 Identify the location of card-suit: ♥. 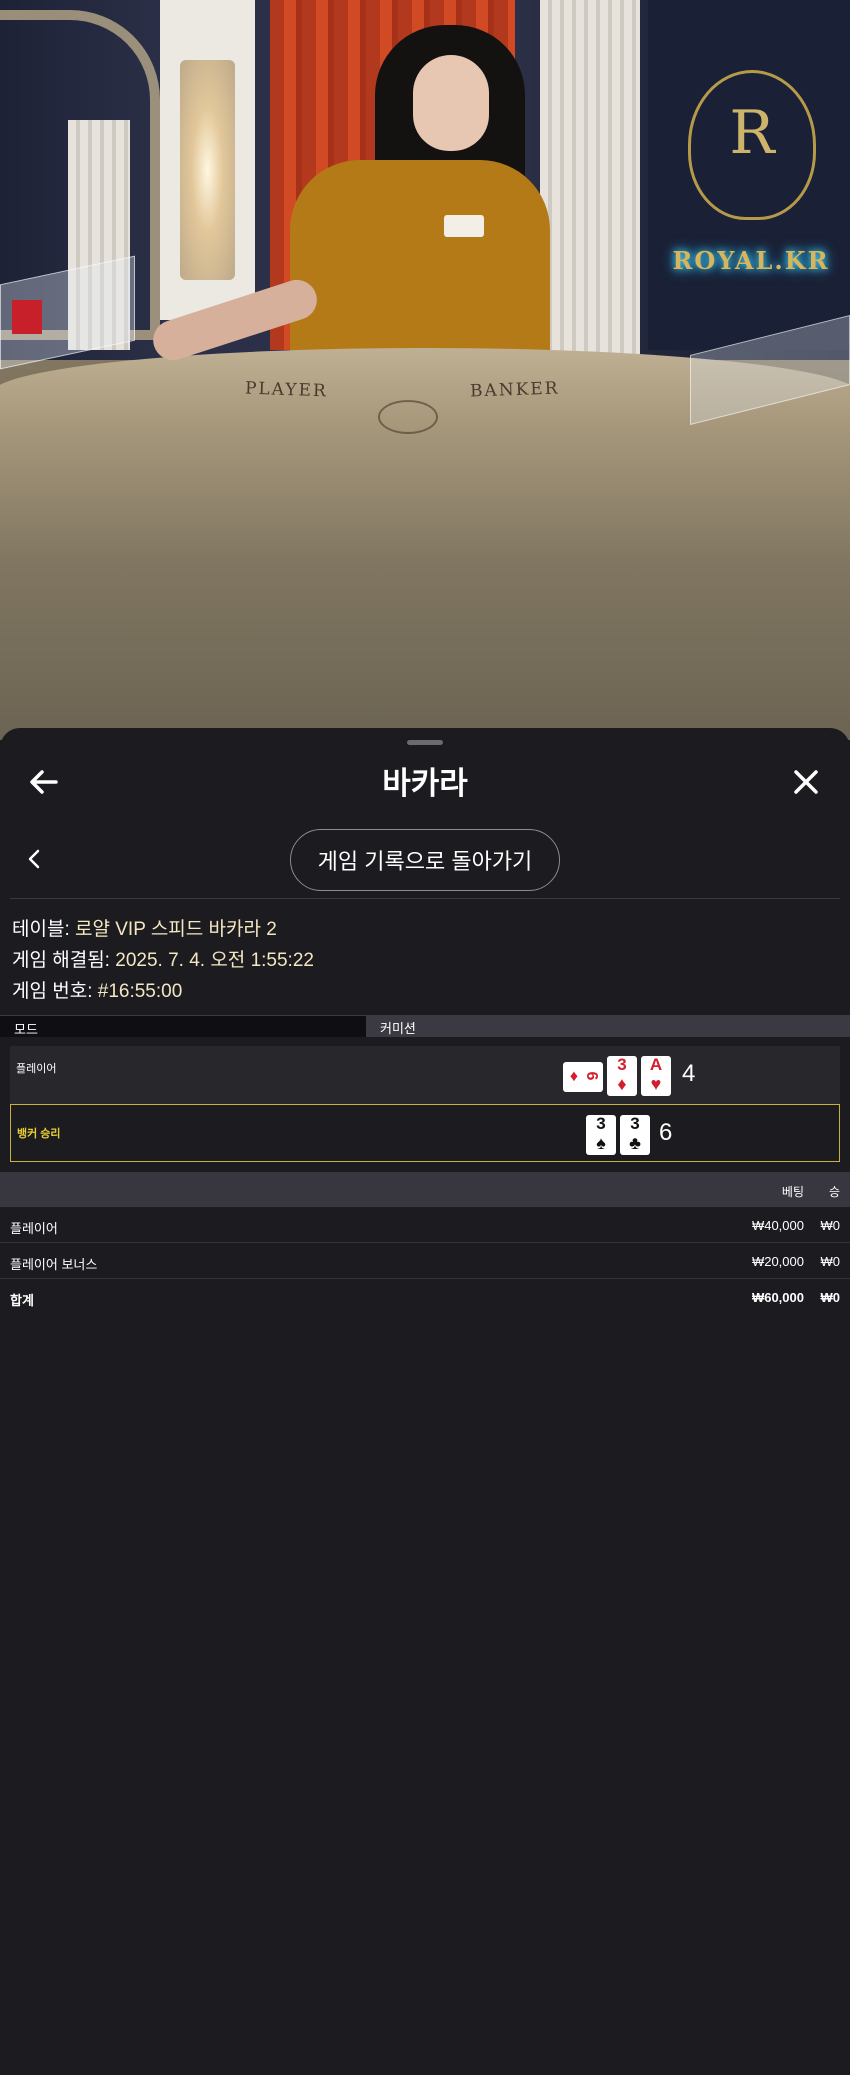
(656, 1084).